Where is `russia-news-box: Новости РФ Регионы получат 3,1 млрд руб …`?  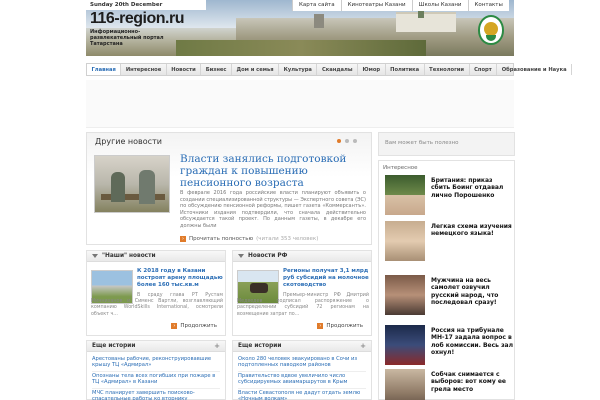 russia-news-box: Новости РФ Регионы получат 3,1 млрд руб … is located at coordinates (302, 293).